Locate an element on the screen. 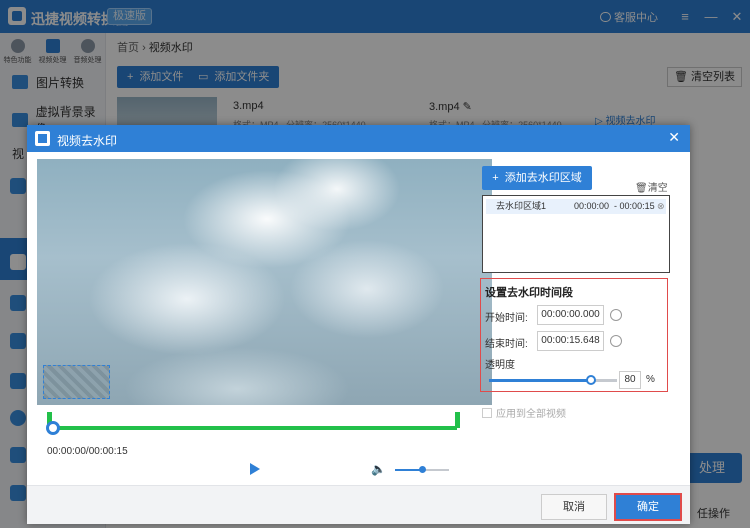  volume-icon: 🔈 is located at coordinates (378, 469).